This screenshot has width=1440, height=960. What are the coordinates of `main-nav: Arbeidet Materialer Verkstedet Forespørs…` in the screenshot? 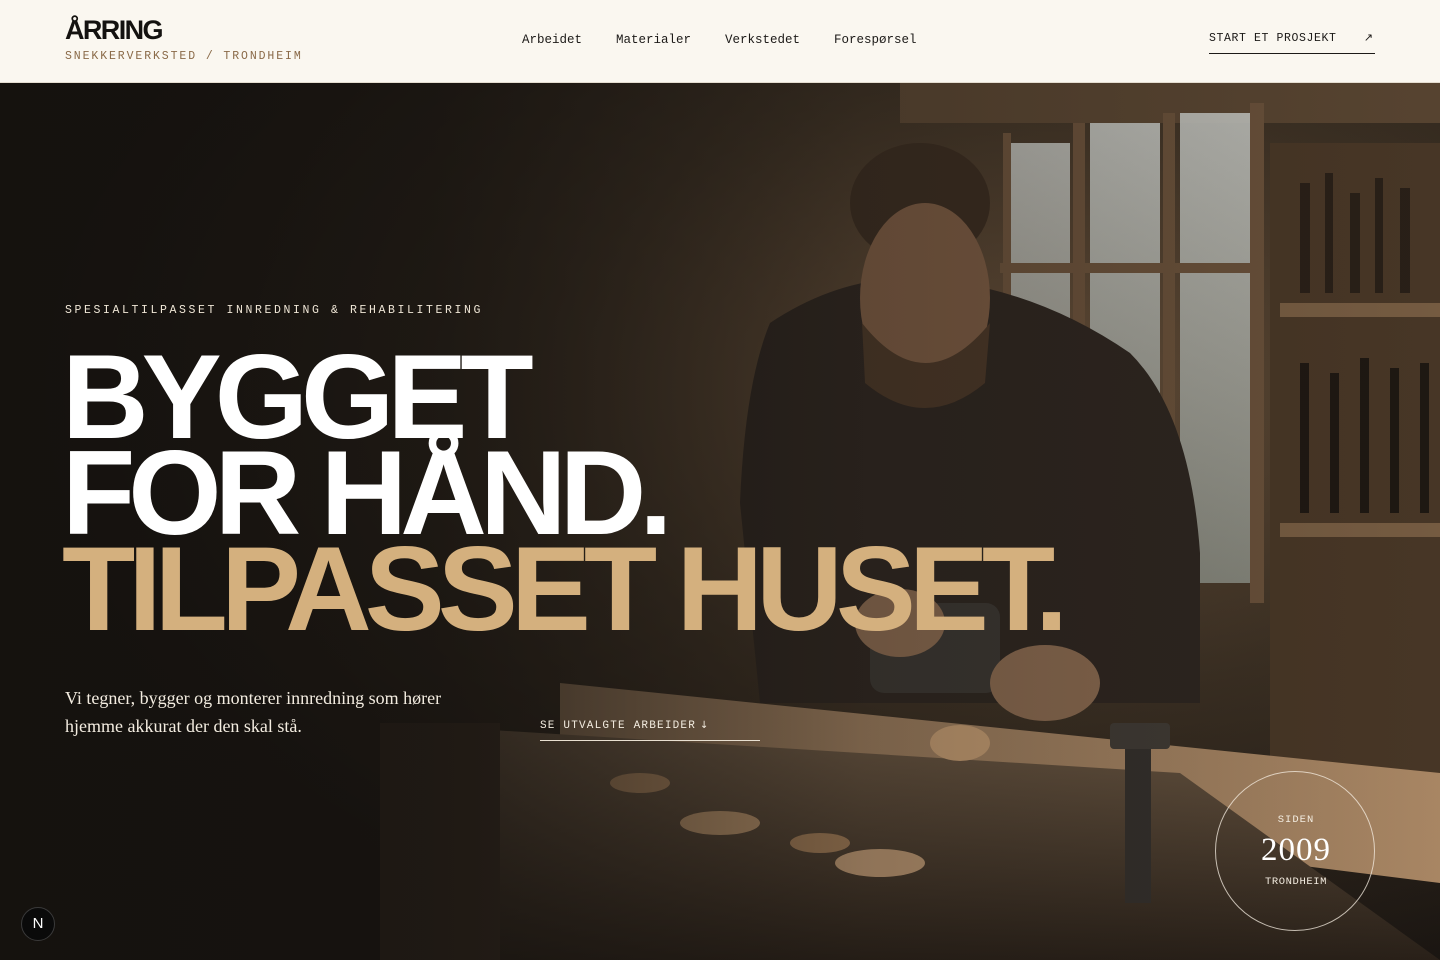 It's located at (736, 40).